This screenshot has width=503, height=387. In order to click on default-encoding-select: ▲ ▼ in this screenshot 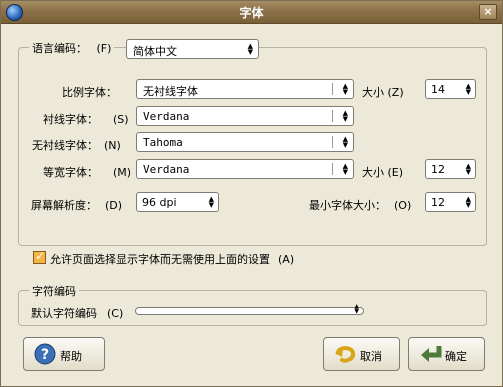, I will do `click(249, 309)`.